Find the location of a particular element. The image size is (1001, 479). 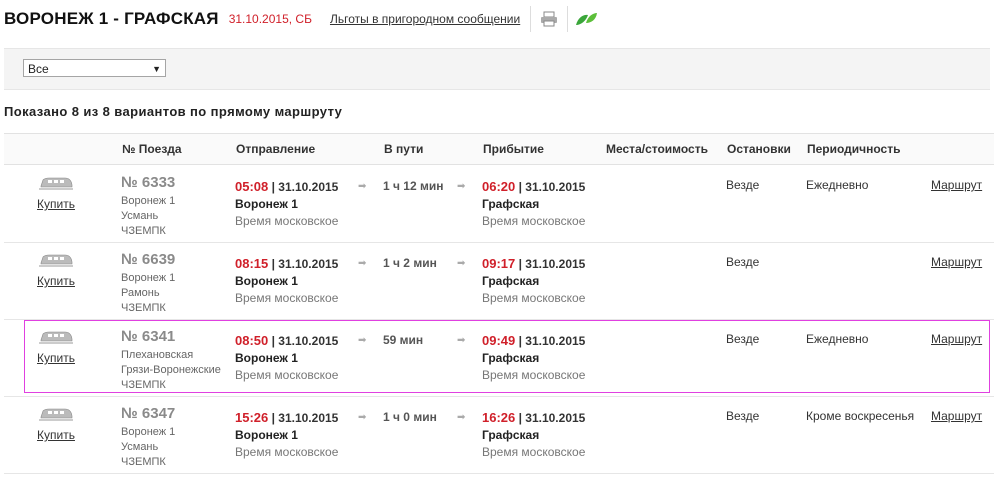

departure-time: 08:15 is located at coordinates (252, 263).